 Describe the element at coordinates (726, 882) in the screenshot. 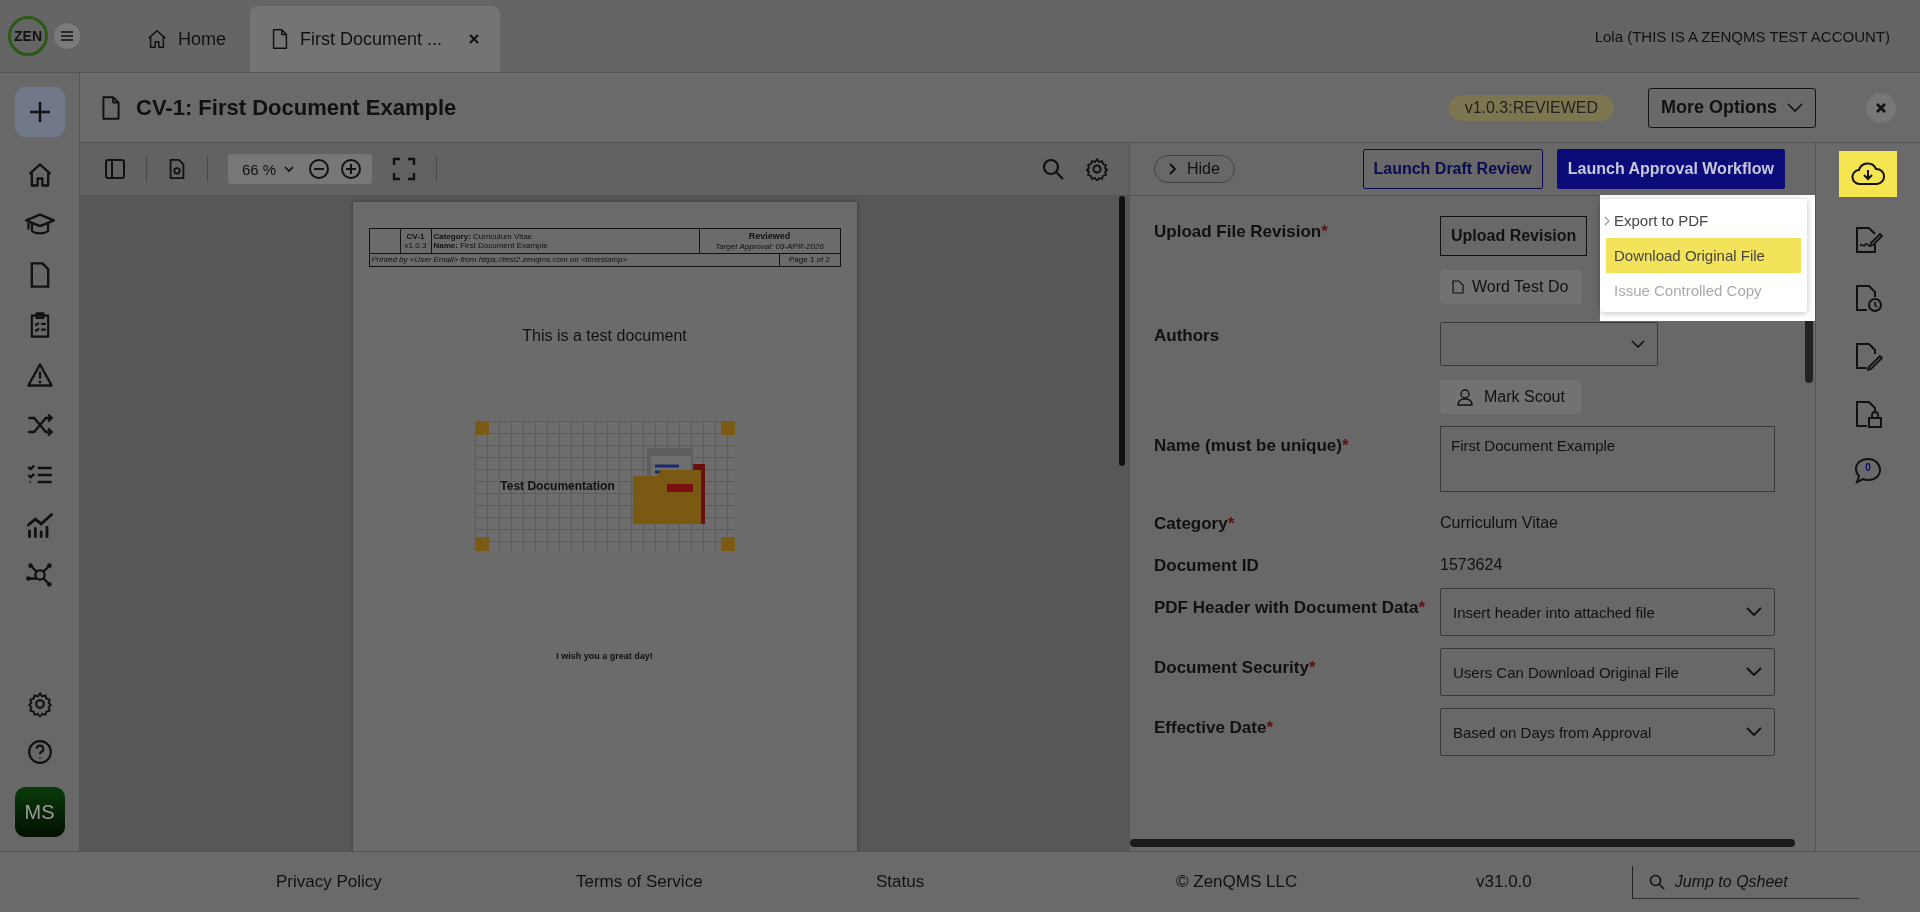

I see `footer-link: Terms of Service` at that location.